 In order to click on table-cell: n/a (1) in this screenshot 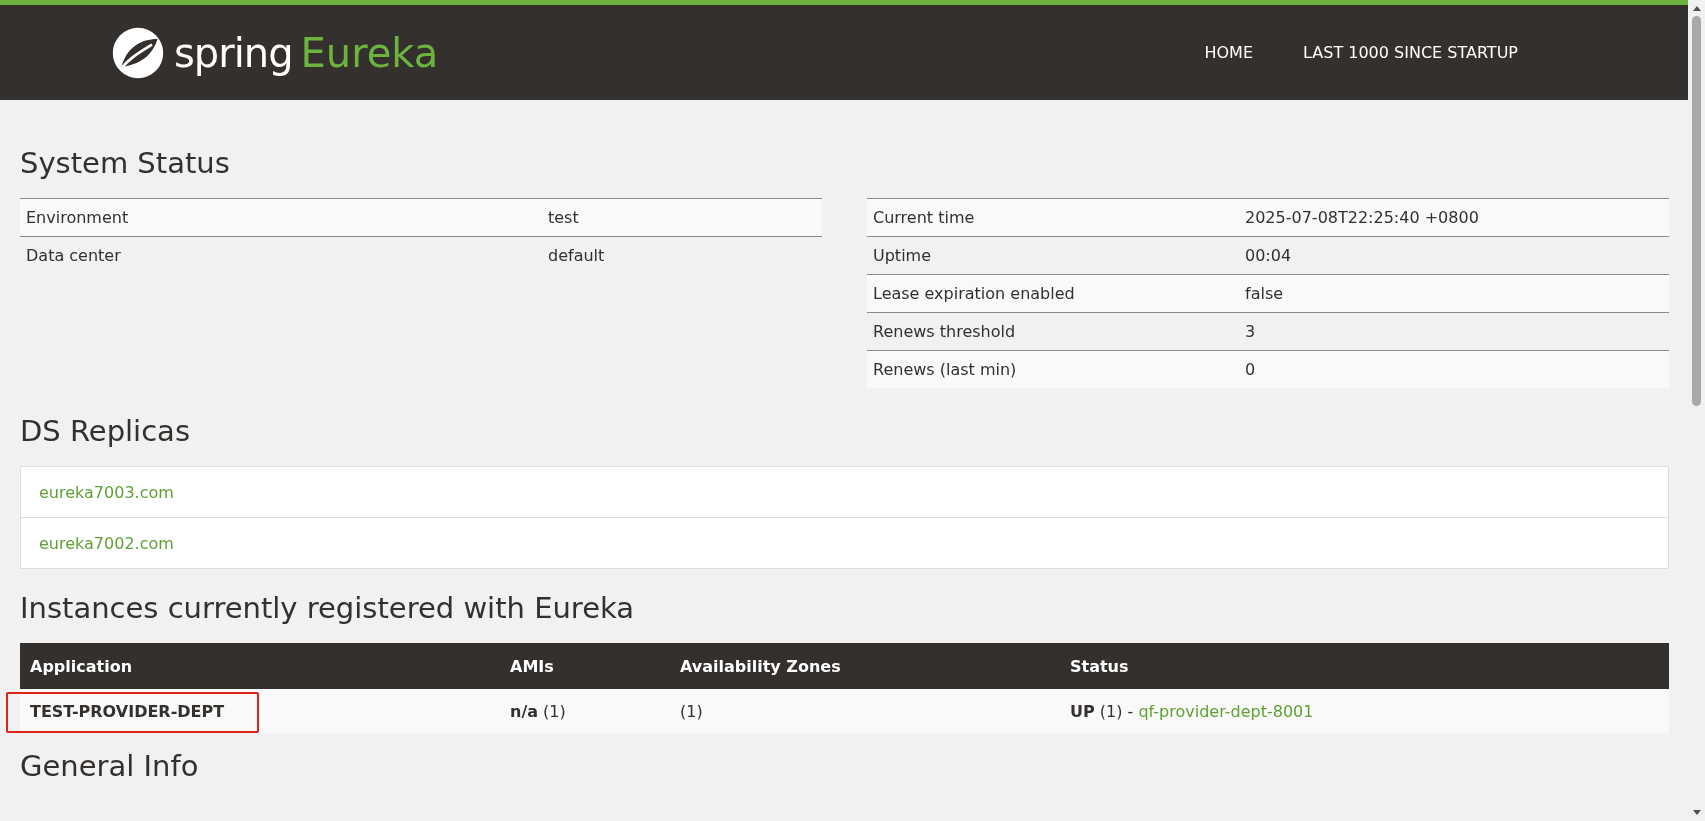, I will do `click(585, 711)`.